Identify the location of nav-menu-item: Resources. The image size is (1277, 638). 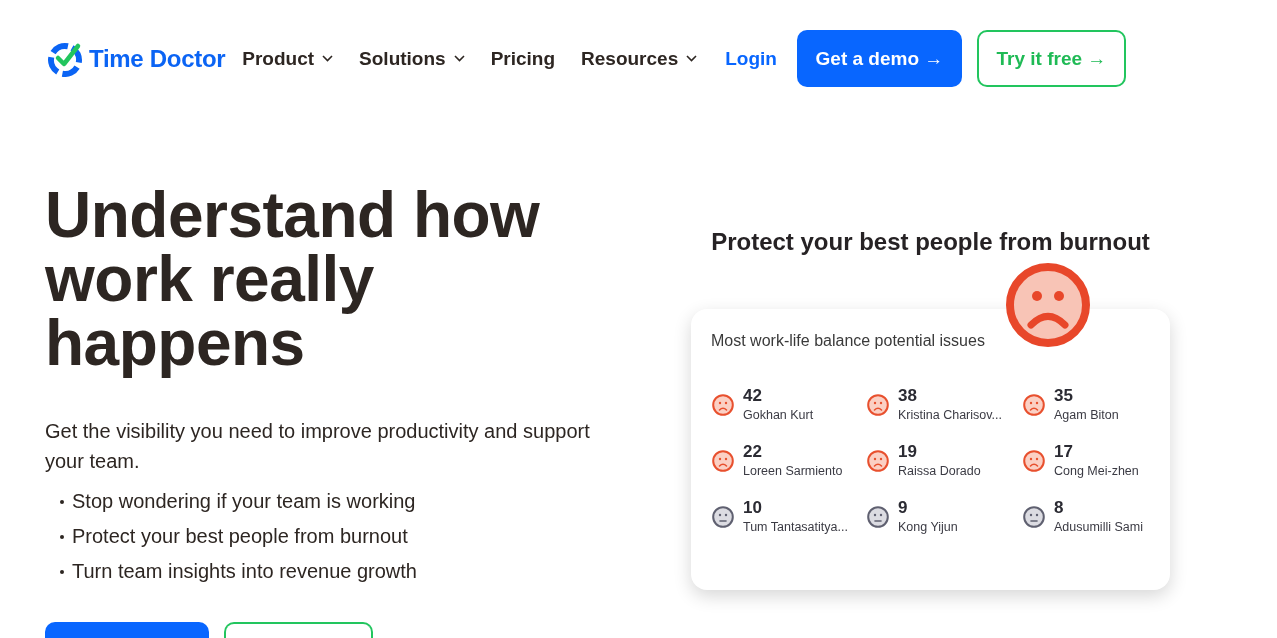
(639, 58).